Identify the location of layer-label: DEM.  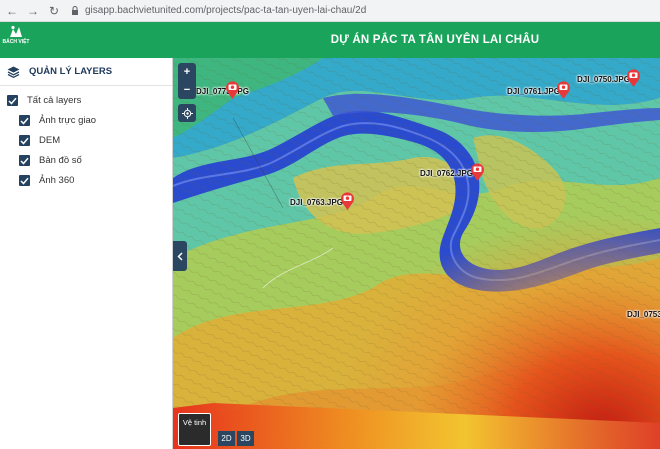
(50, 140).